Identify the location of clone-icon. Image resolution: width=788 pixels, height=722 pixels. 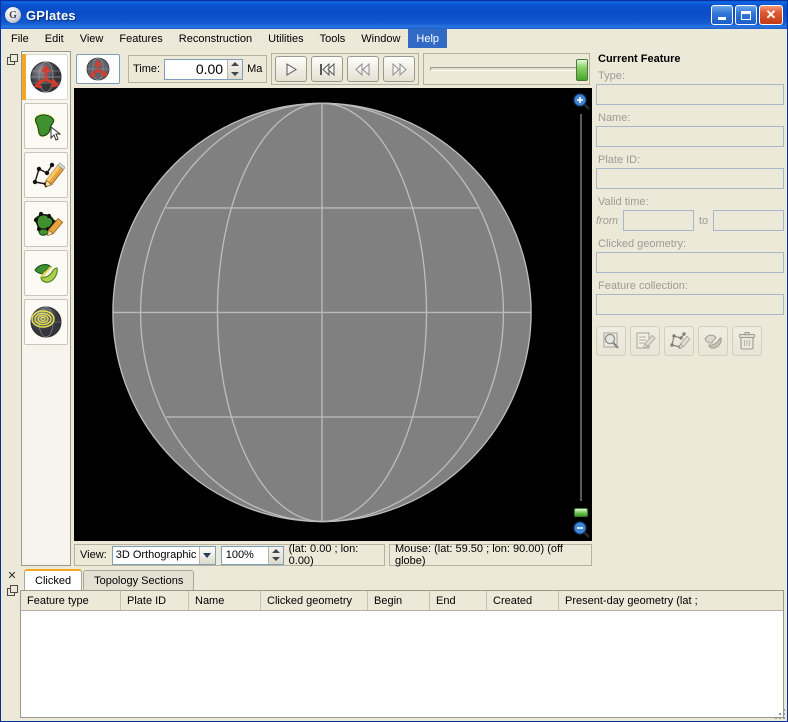
(713, 341).